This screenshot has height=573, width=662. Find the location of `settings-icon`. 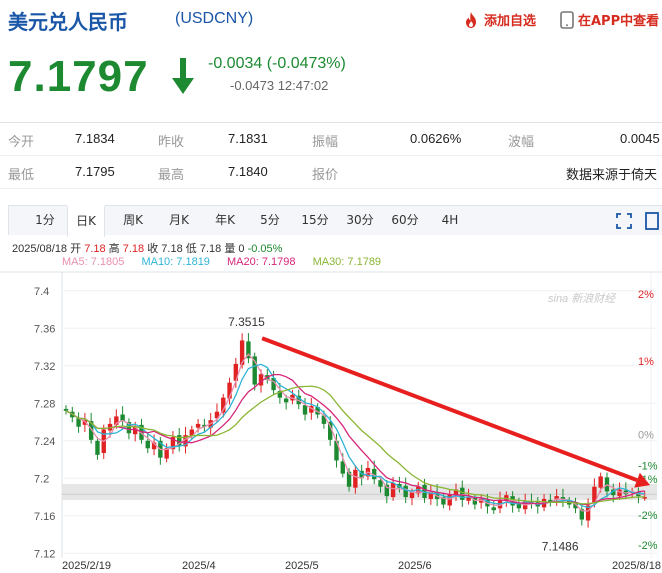

settings-icon is located at coordinates (652, 221).